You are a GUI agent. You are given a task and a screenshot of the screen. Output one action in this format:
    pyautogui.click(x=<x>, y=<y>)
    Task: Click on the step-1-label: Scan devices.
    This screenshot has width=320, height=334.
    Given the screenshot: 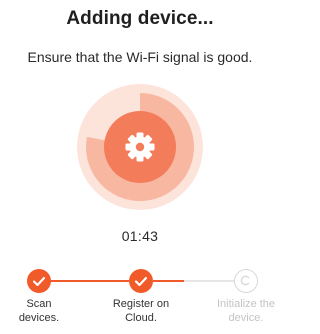 What is the action you would take?
    pyautogui.click(x=39, y=311)
    